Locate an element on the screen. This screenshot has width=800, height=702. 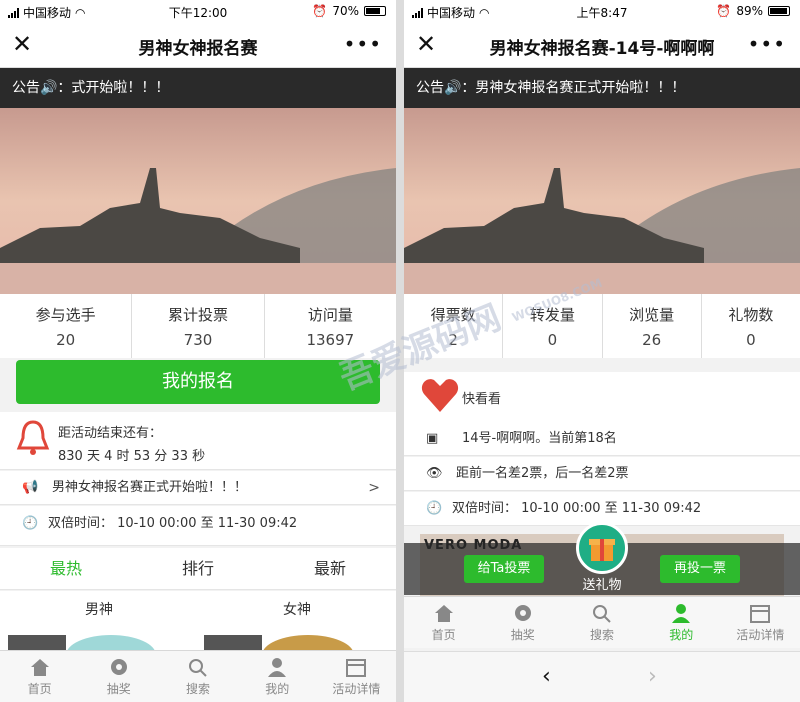
chevron-right-icon: > is located at coordinates (374, 488).